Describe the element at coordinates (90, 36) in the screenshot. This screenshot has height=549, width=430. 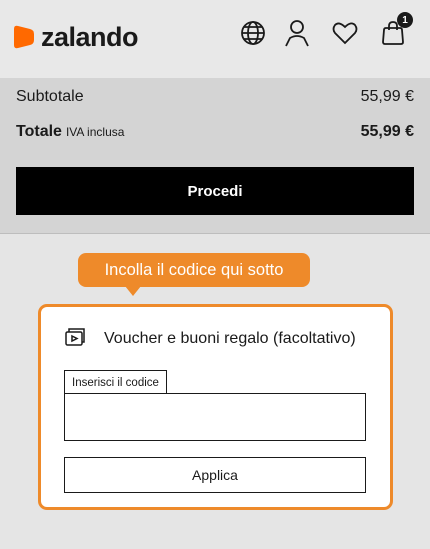
I see `brand-name: zalando` at that location.